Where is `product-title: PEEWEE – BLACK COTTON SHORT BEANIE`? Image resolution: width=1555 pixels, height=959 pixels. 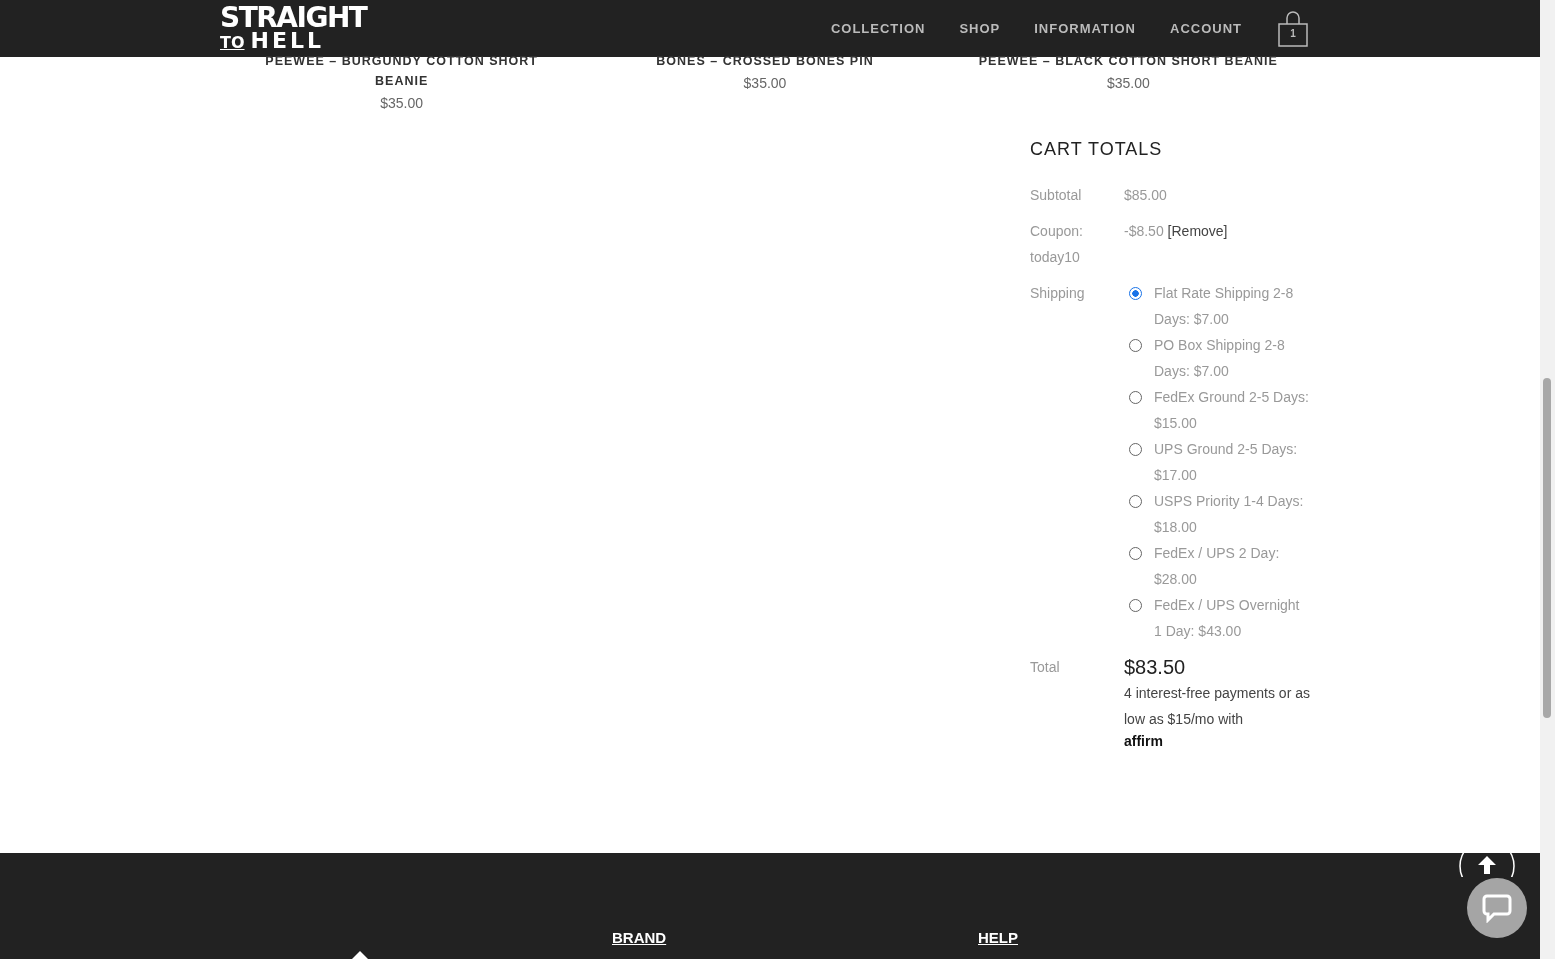 product-title: PEEWEE – BLACK COTTON SHORT BEANIE is located at coordinates (1128, 61).